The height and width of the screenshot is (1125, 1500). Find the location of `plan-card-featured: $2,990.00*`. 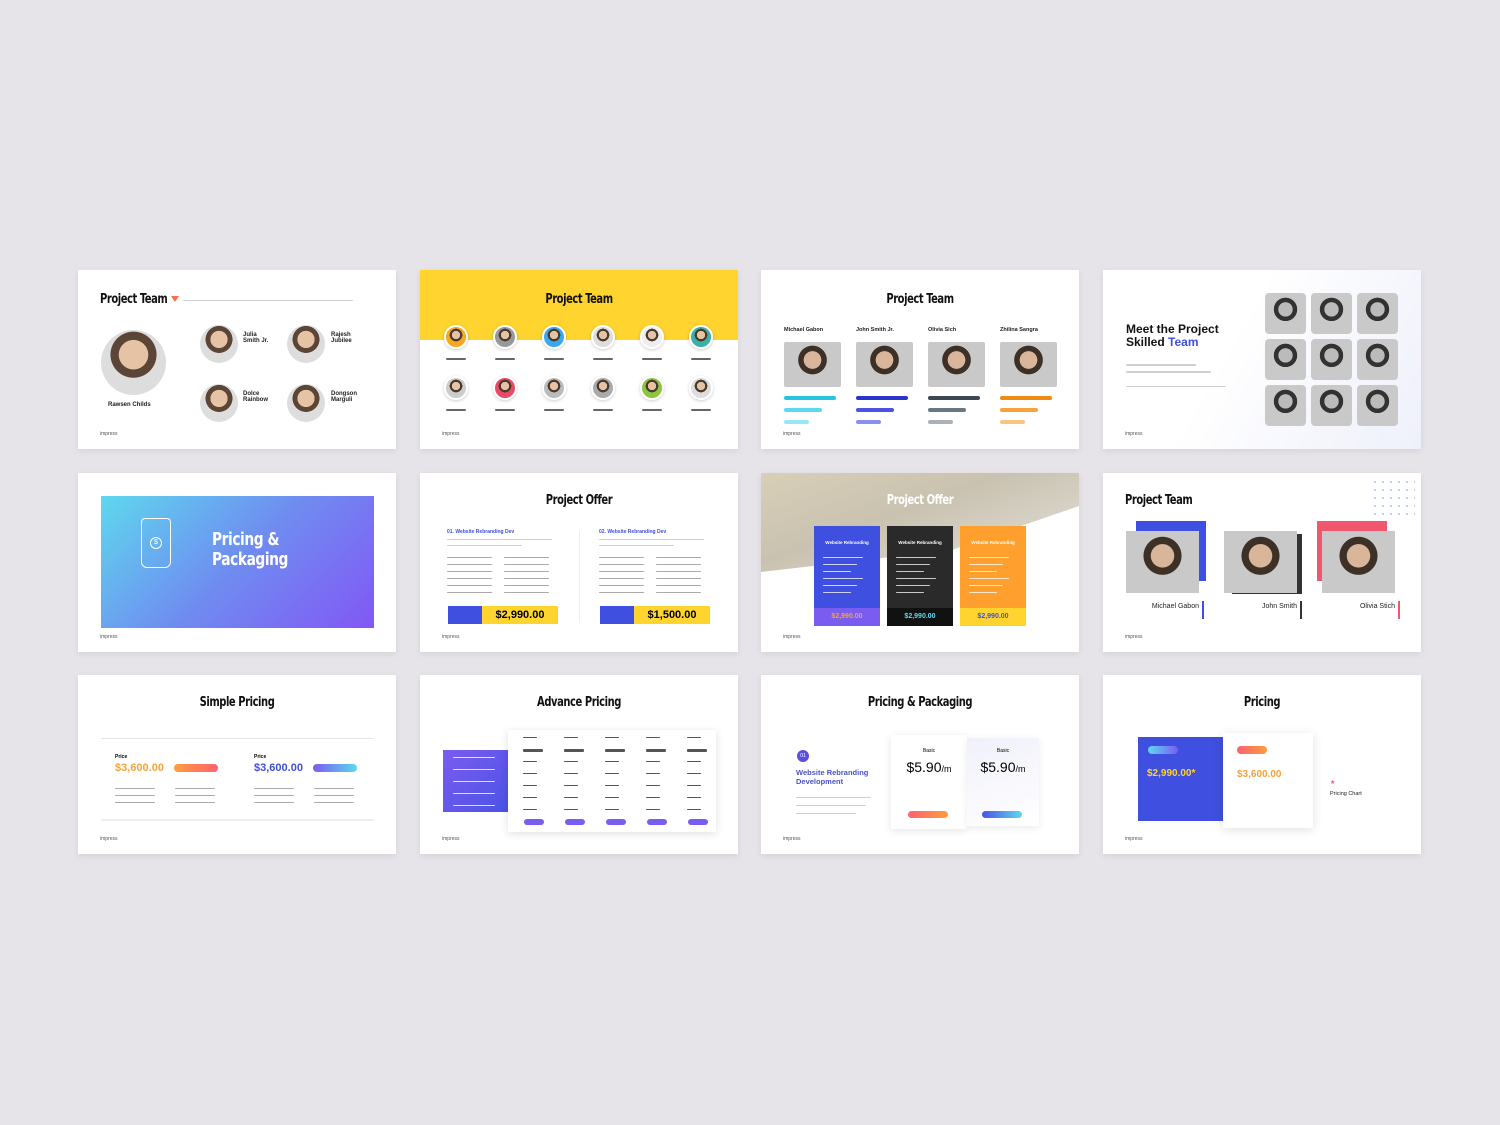

plan-card-featured: $2,990.00* is located at coordinates (1180, 779).